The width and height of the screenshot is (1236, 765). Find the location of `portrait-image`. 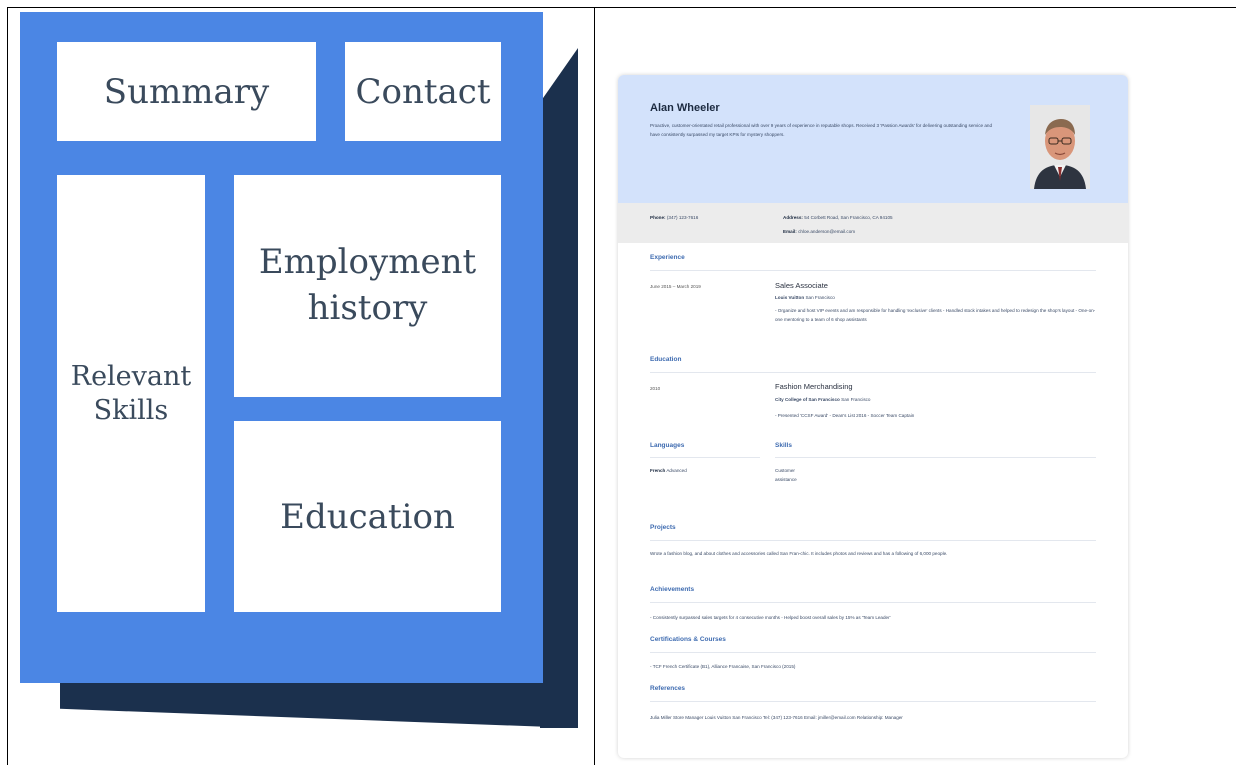

portrait-image is located at coordinates (1060, 147).